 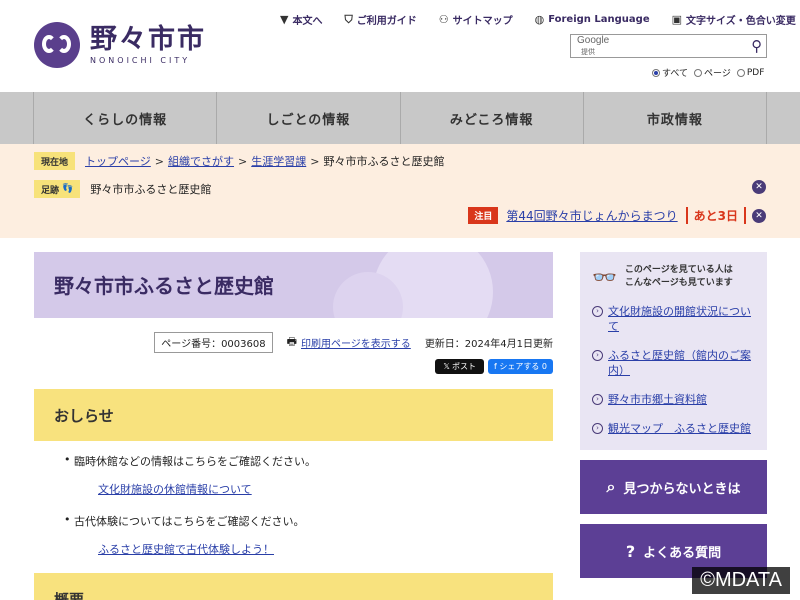 I want to click on gnav-sights: みどころ情報, so click(x=492, y=118).